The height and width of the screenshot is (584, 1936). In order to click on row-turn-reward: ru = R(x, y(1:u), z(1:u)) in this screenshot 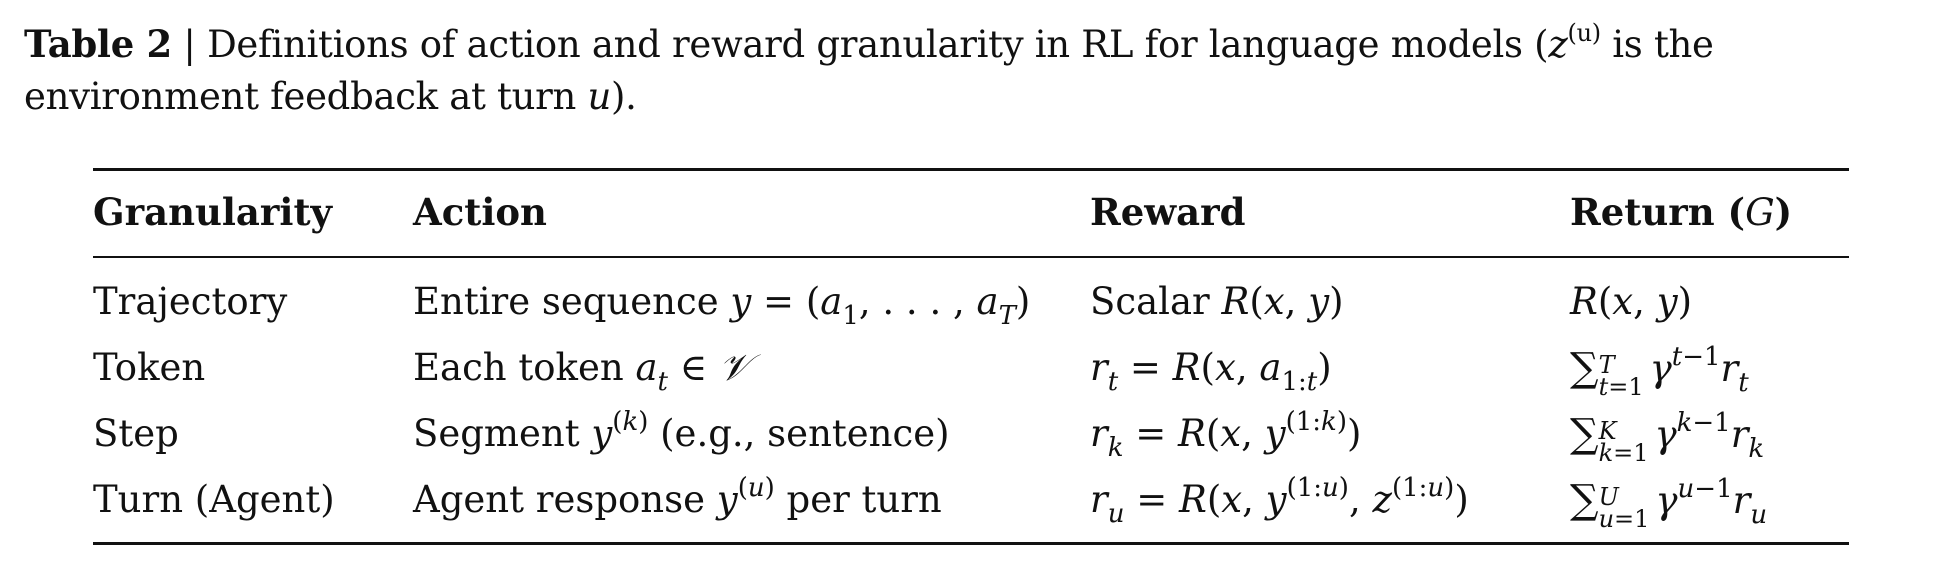, I will do `click(1279, 501)`.